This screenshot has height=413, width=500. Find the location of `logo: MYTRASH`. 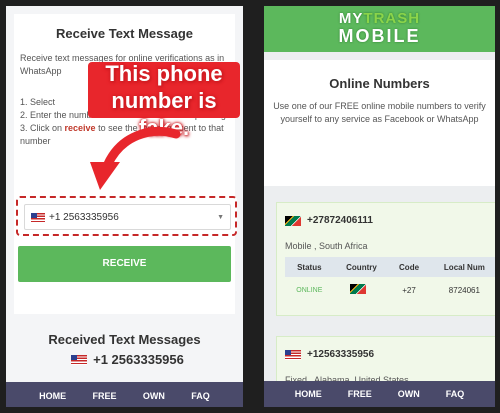

logo: MYTRASH is located at coordinates (379, 18).